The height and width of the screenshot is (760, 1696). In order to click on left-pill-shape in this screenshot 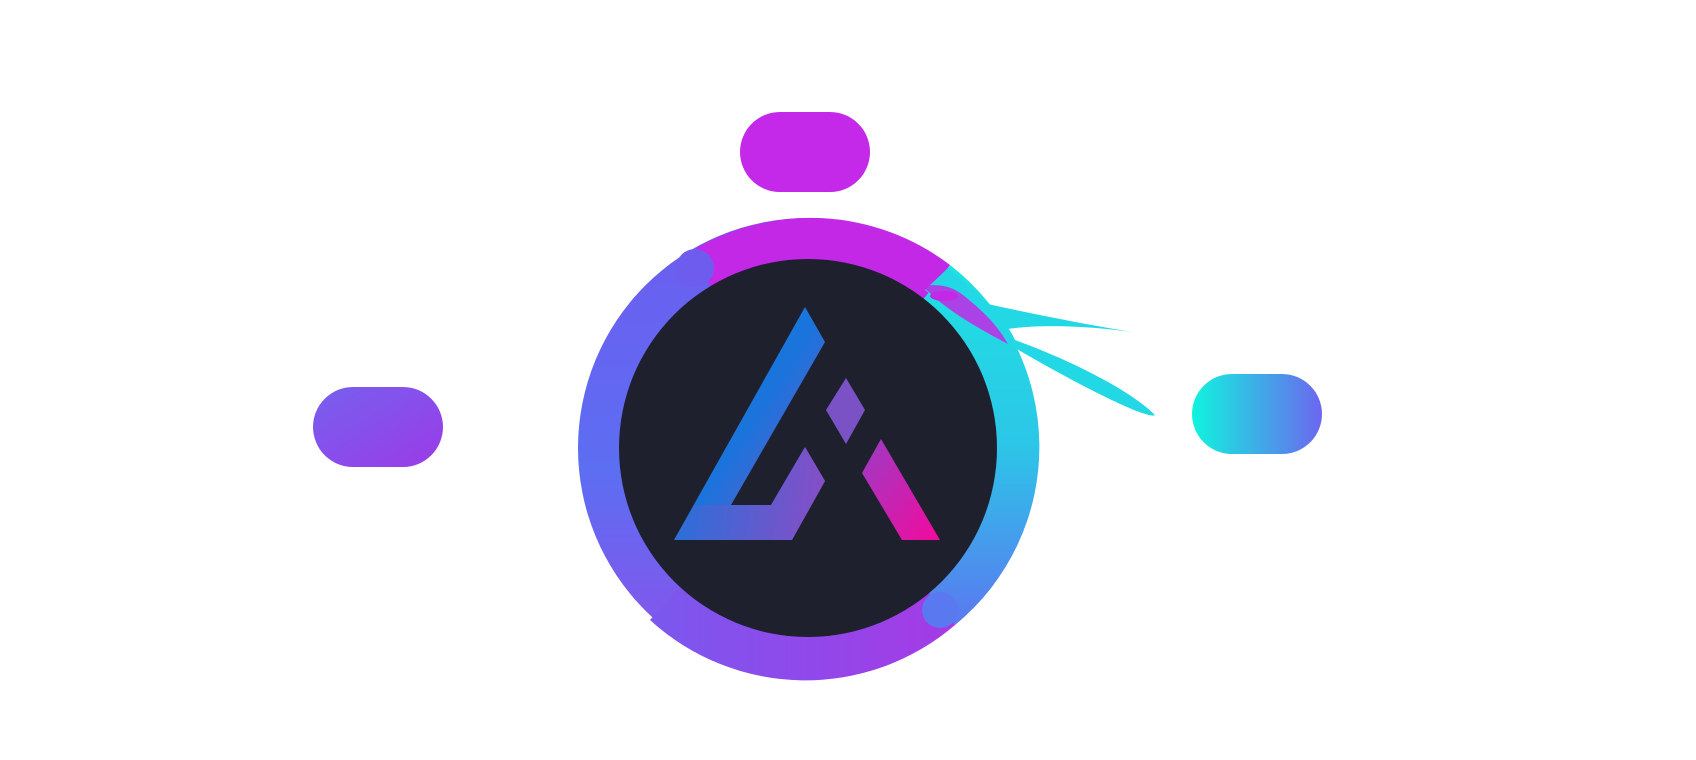, I will do `click(378, 427)`.